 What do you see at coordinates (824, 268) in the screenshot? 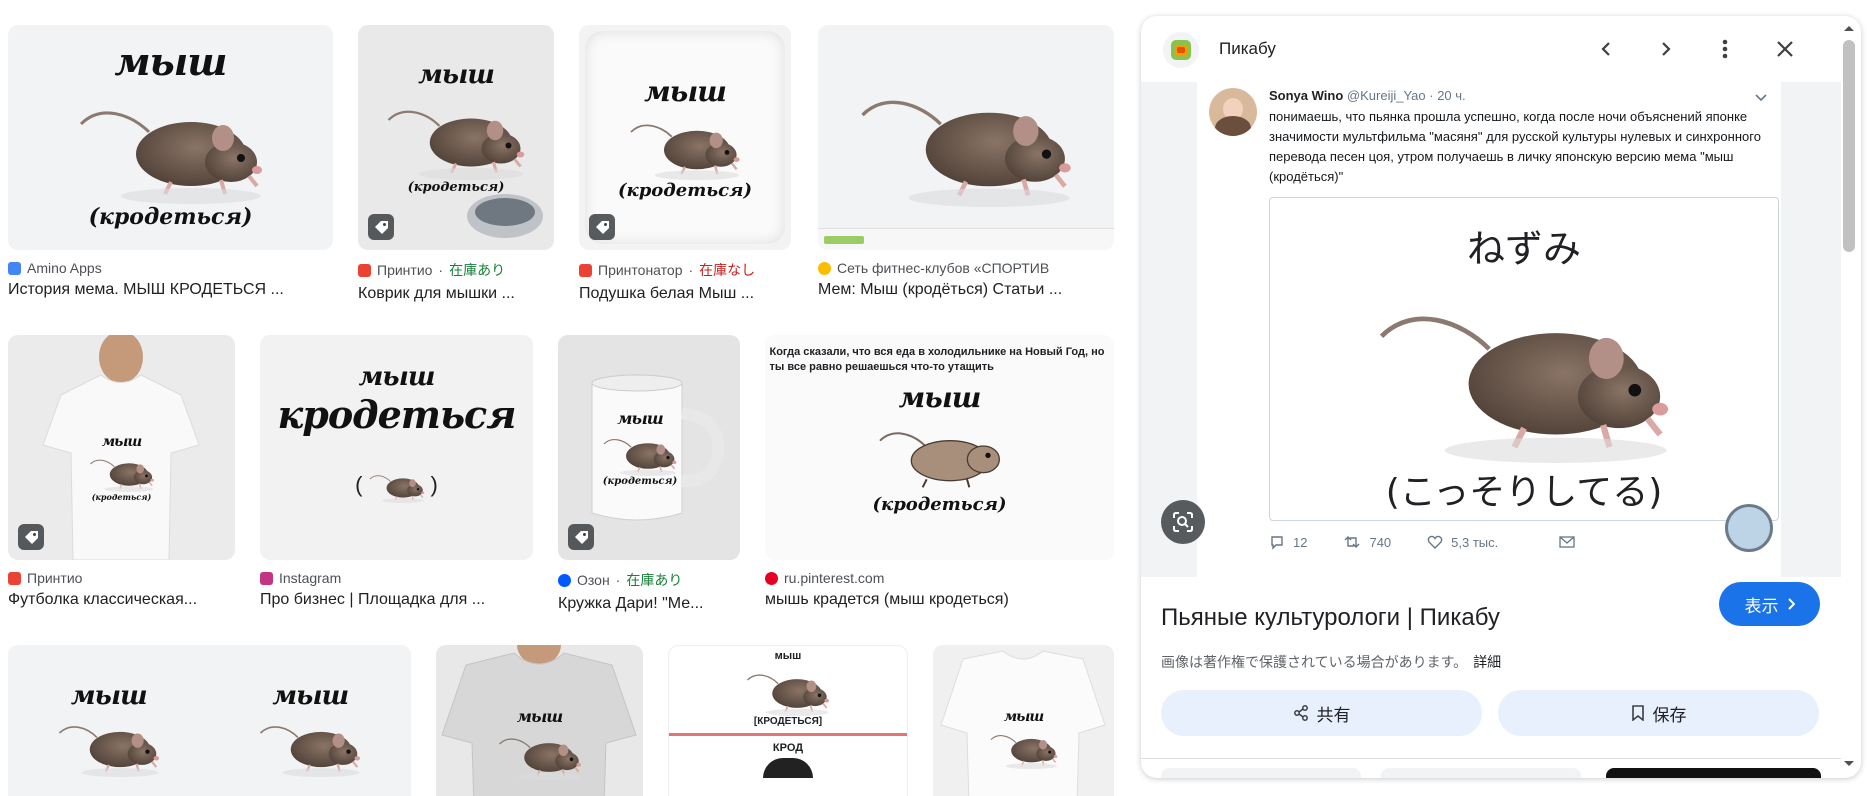
I see `fitness-club-icon` at bounding box center [824, 268].